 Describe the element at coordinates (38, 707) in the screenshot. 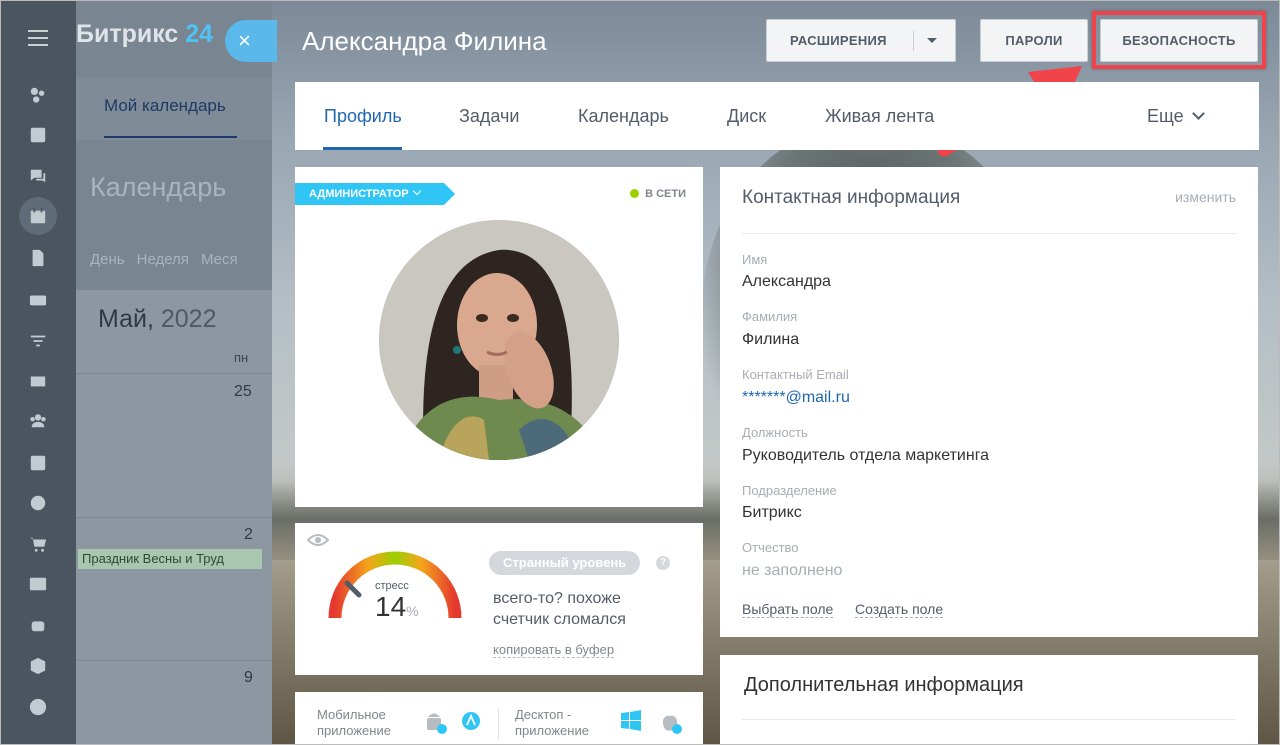

I see `more-down-icon` at that location.